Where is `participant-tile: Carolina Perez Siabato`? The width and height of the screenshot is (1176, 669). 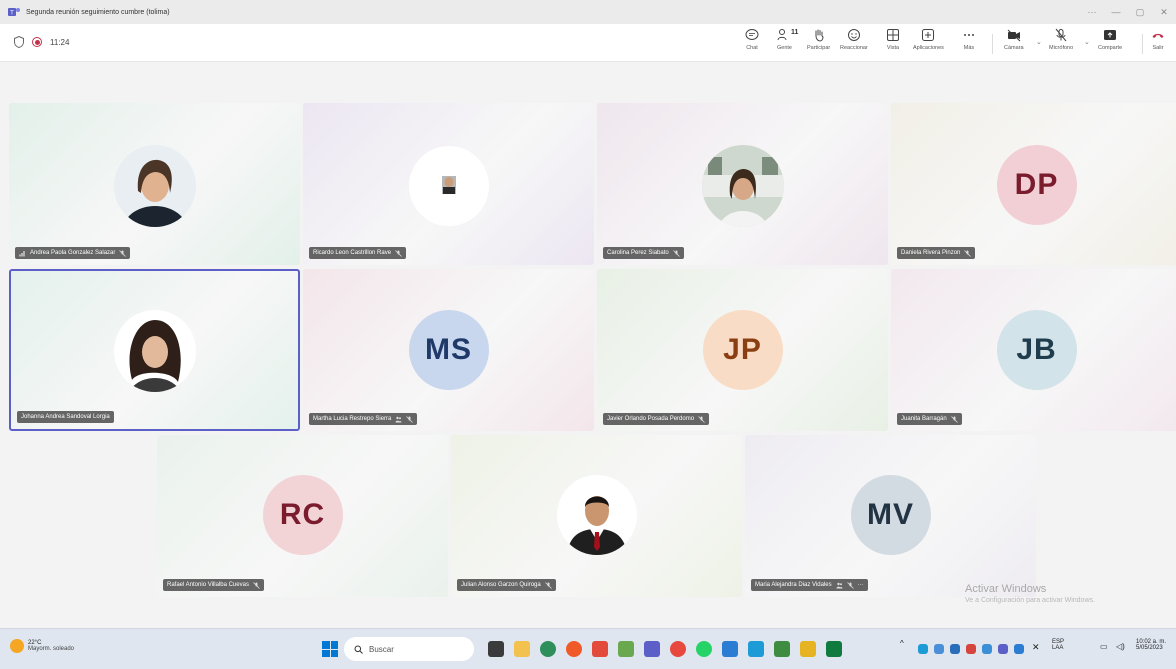
participant-tile: Carolina Perez Siabato is located at coordinates (742, 184).